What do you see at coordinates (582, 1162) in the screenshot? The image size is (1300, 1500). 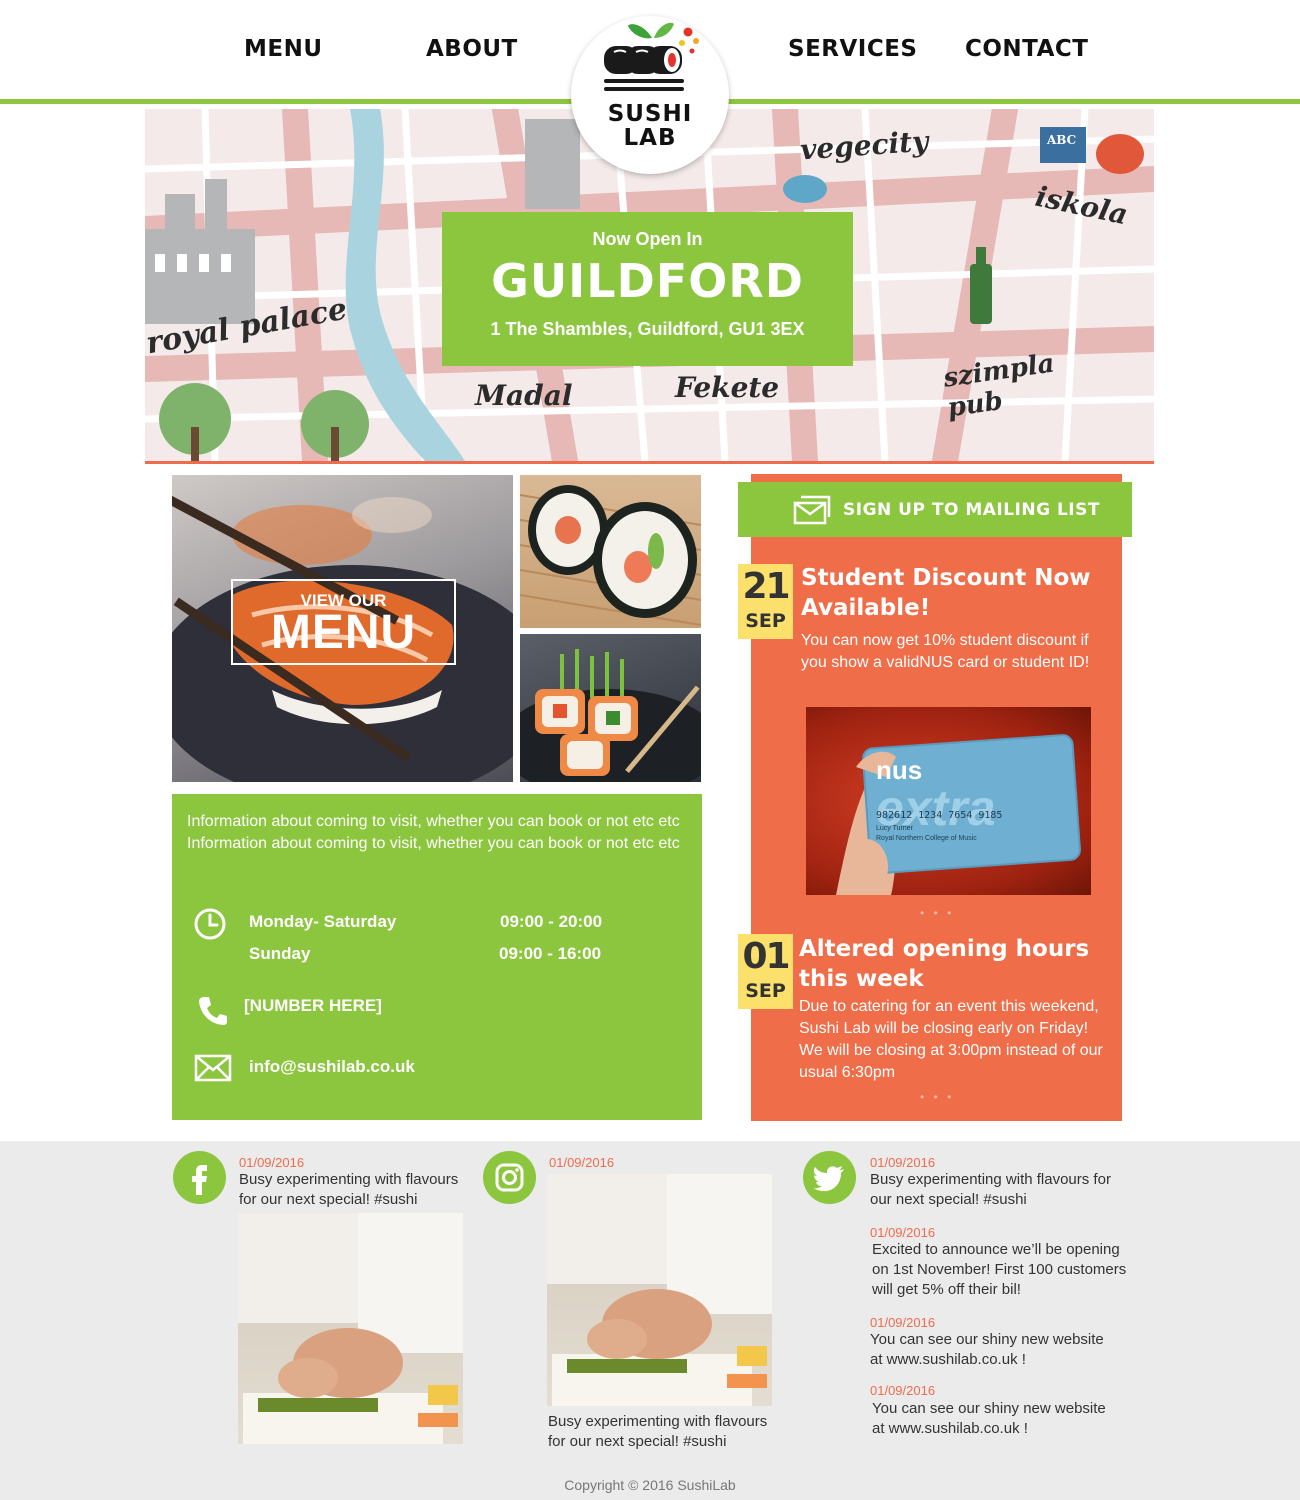 I see `instagram-post-date: 01/09/2016` at bounding box center [582, 1162].